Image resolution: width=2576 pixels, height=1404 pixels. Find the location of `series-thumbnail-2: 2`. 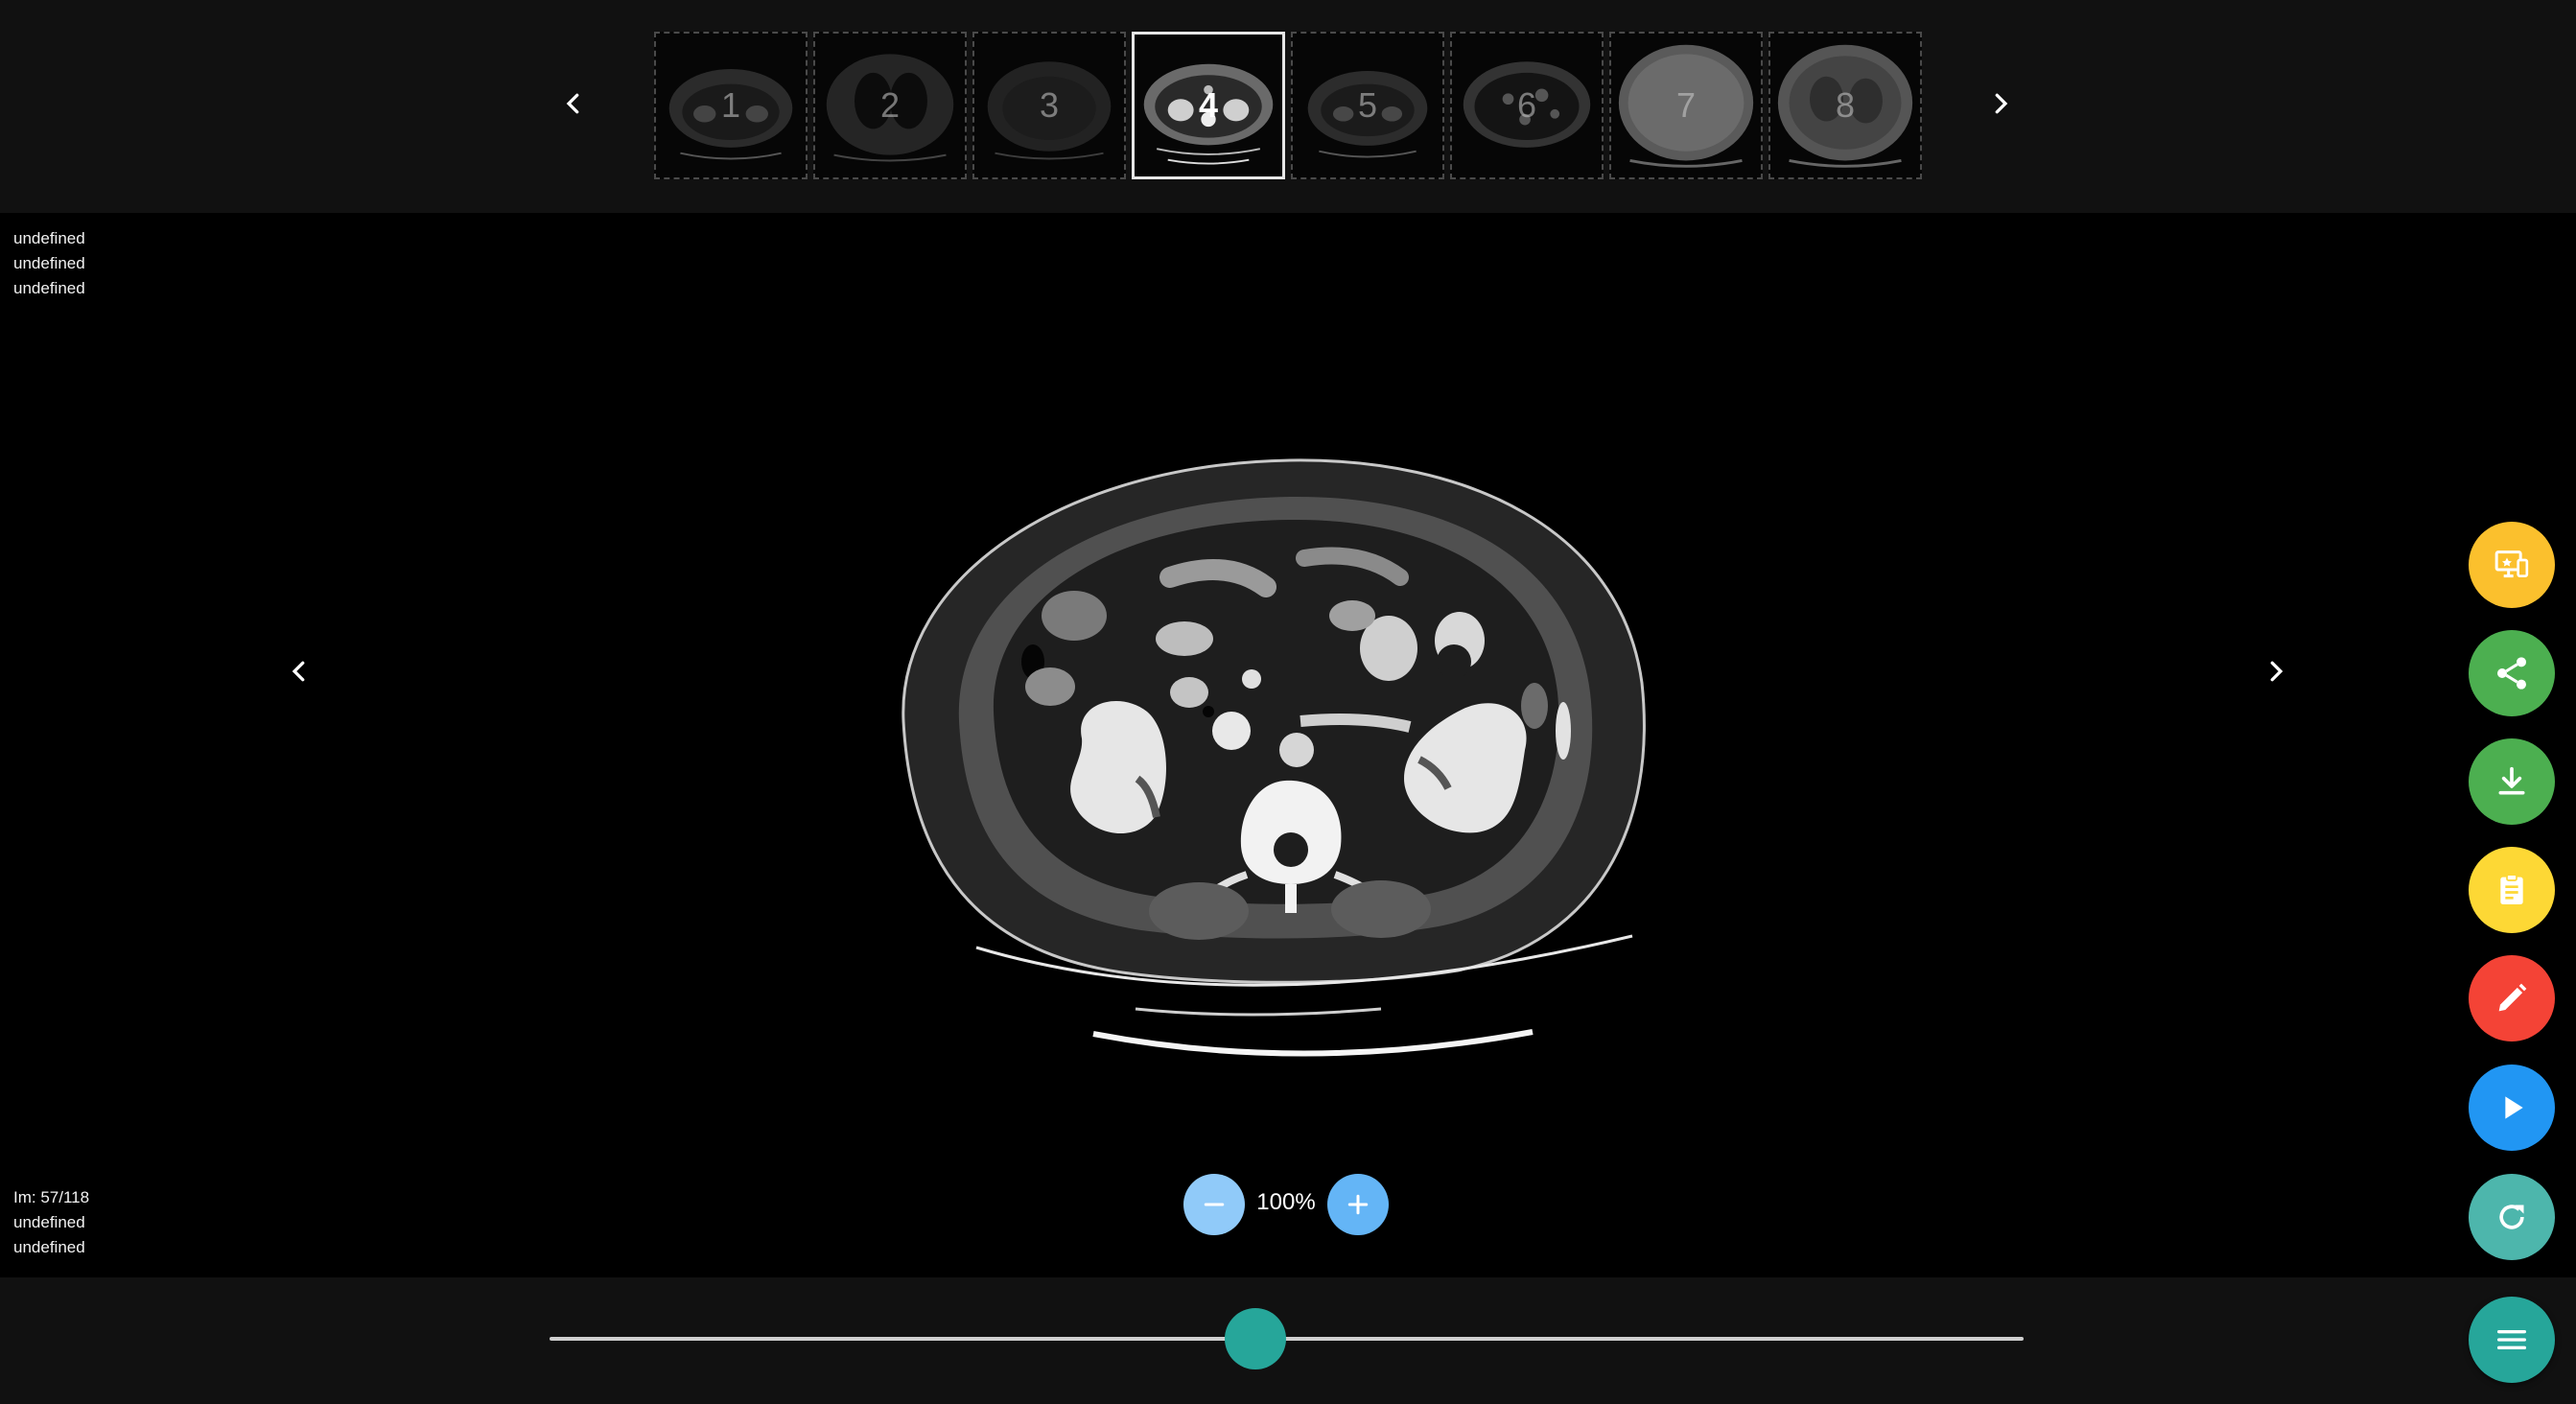

series-thumbnail-2: 2 is located at coordinates (890, 105).